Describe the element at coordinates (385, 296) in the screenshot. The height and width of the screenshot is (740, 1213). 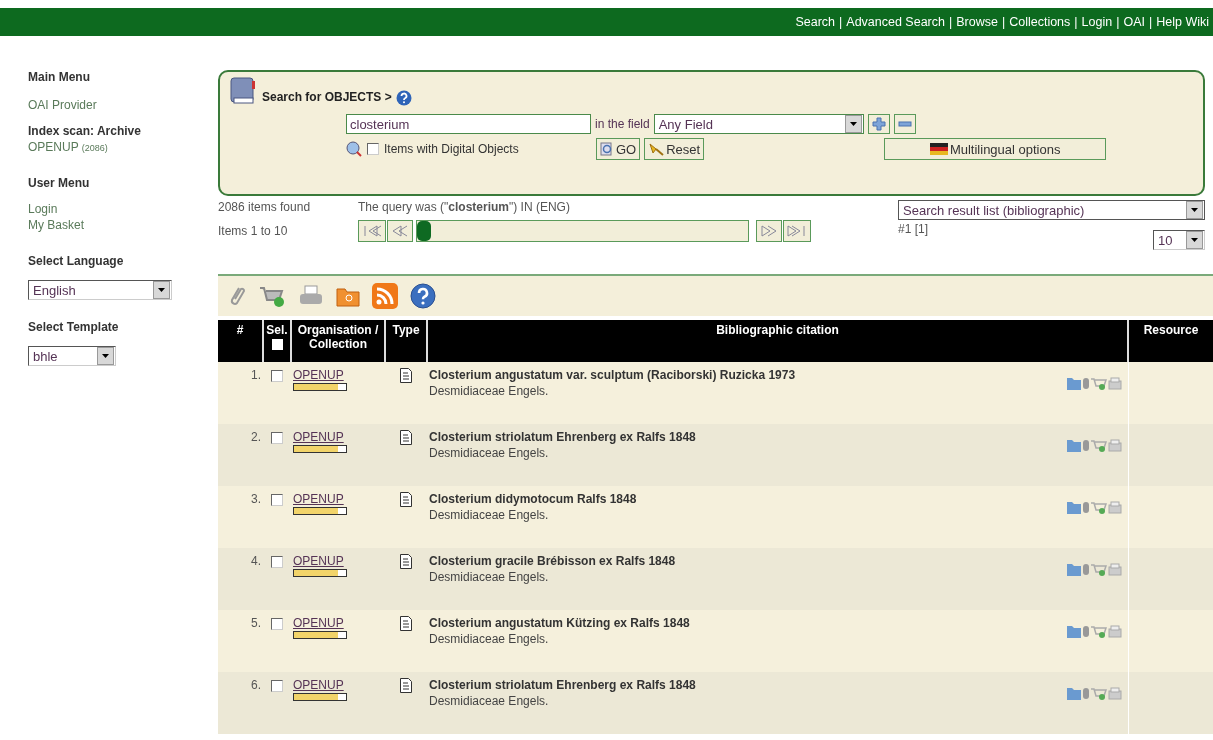
I see `rss-icon` at that location.